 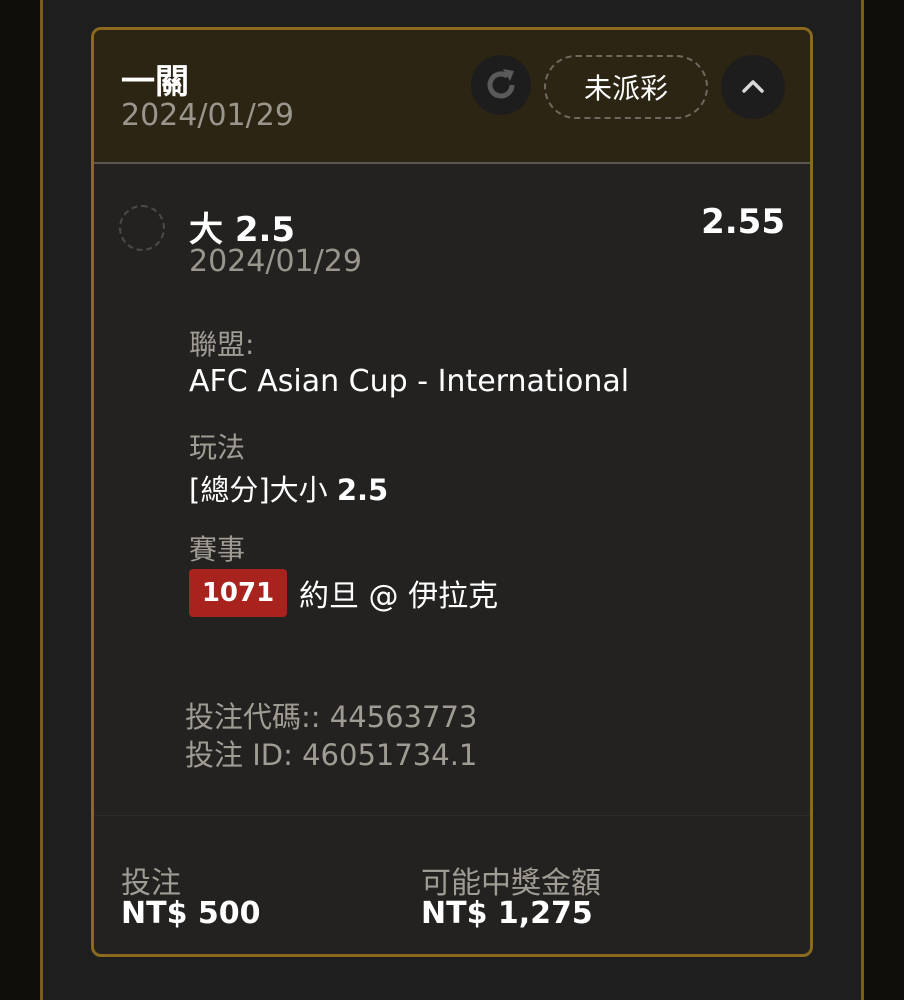 What do you see at coordinates (452, 97) in the screenshot?
I see `bet-slip-header: 一關 2024/01/29 未派彩` at bounding box center [452, 97].